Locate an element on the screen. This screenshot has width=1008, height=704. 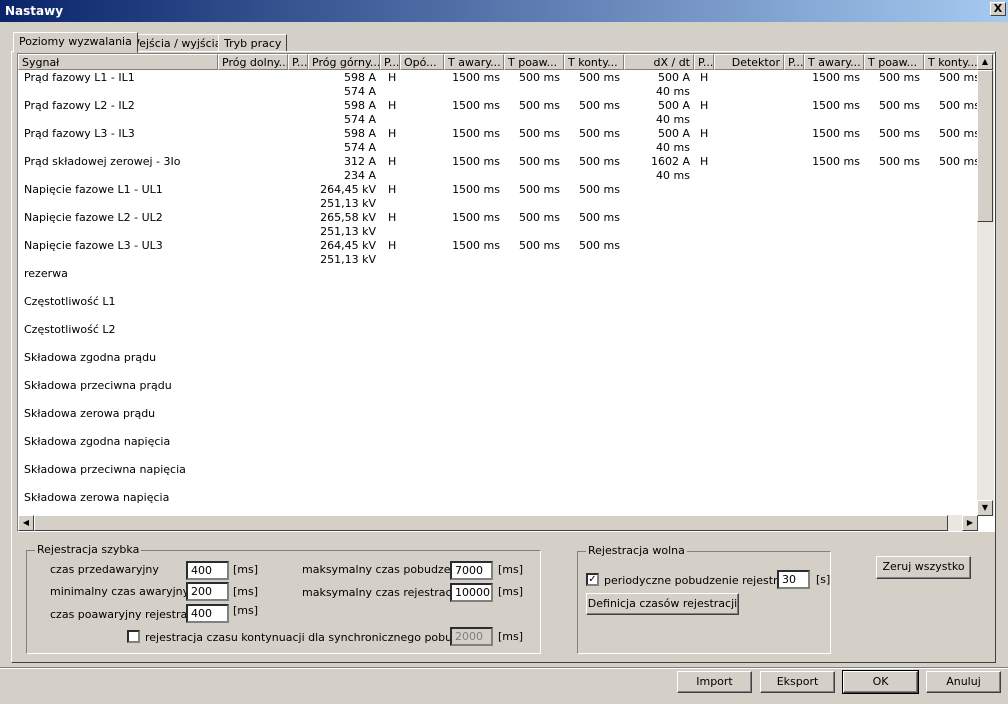
table-cell-signal: Składowa przeciwna prądu is located at coordinates (98, 385).